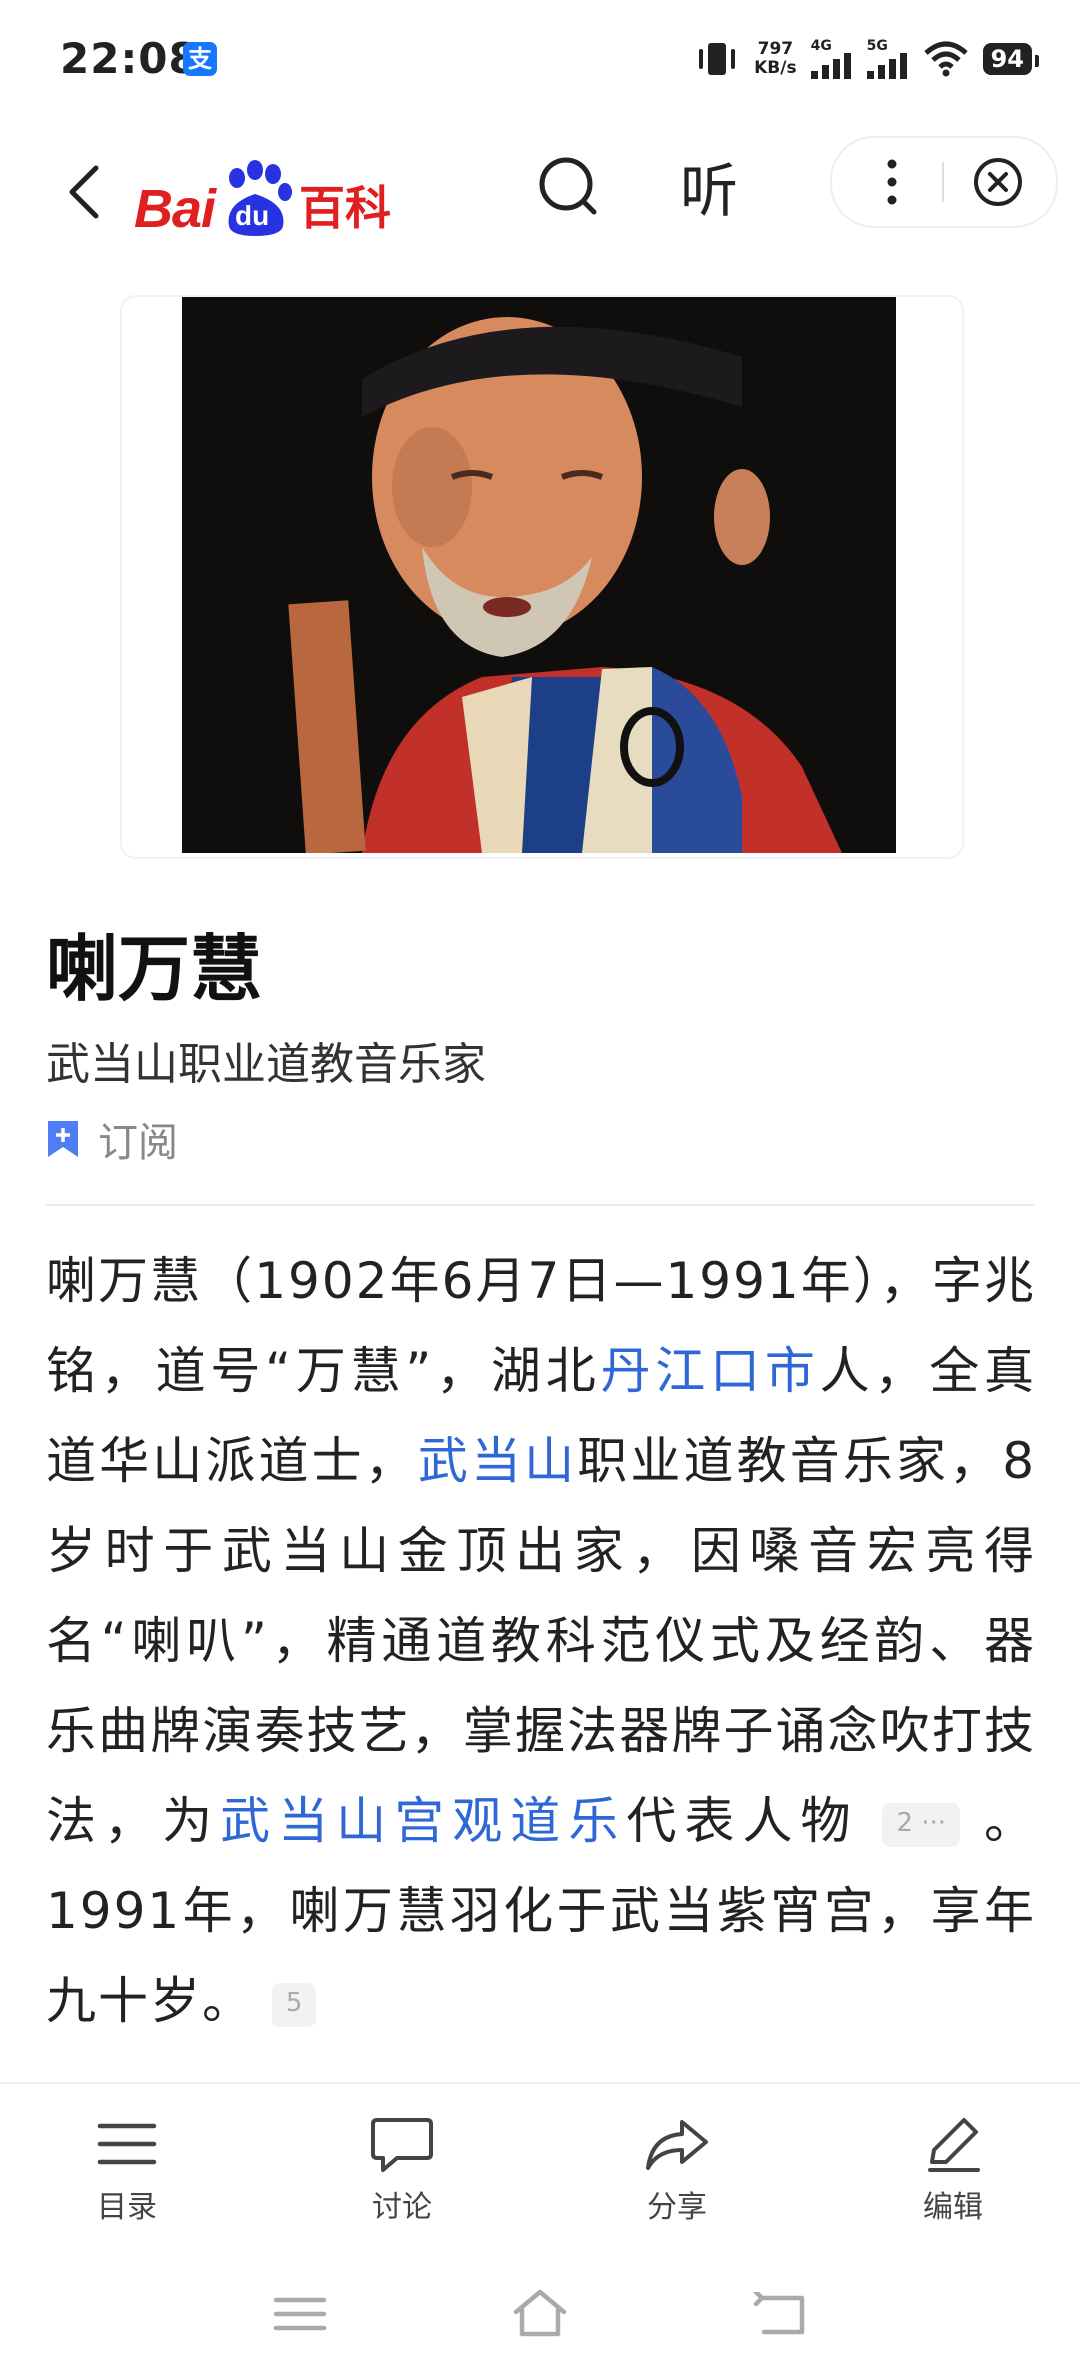 The width and height of the screenshot is (1080, 2376). I want to click on status-icons: 797 KB/s 4G 5G 94, so click(867, 59).